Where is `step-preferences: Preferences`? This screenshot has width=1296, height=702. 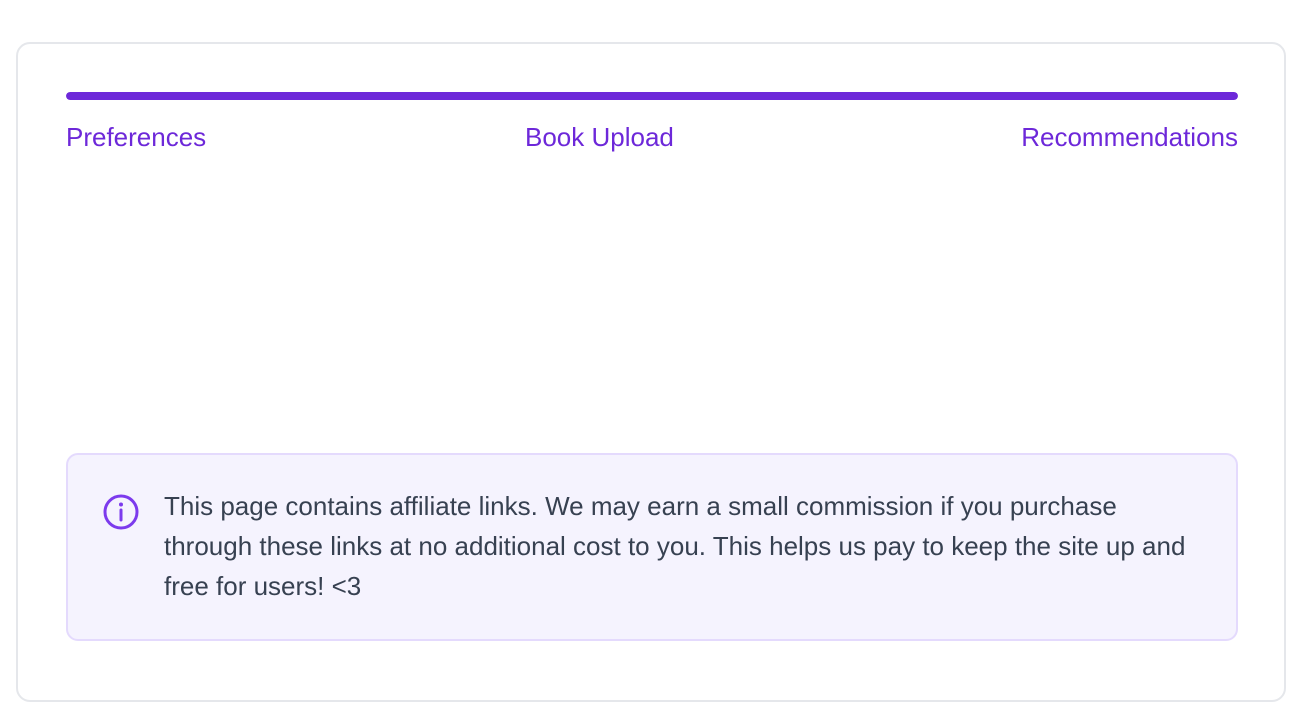
step-preferences: Preferences is located at coordinates (136, 137).